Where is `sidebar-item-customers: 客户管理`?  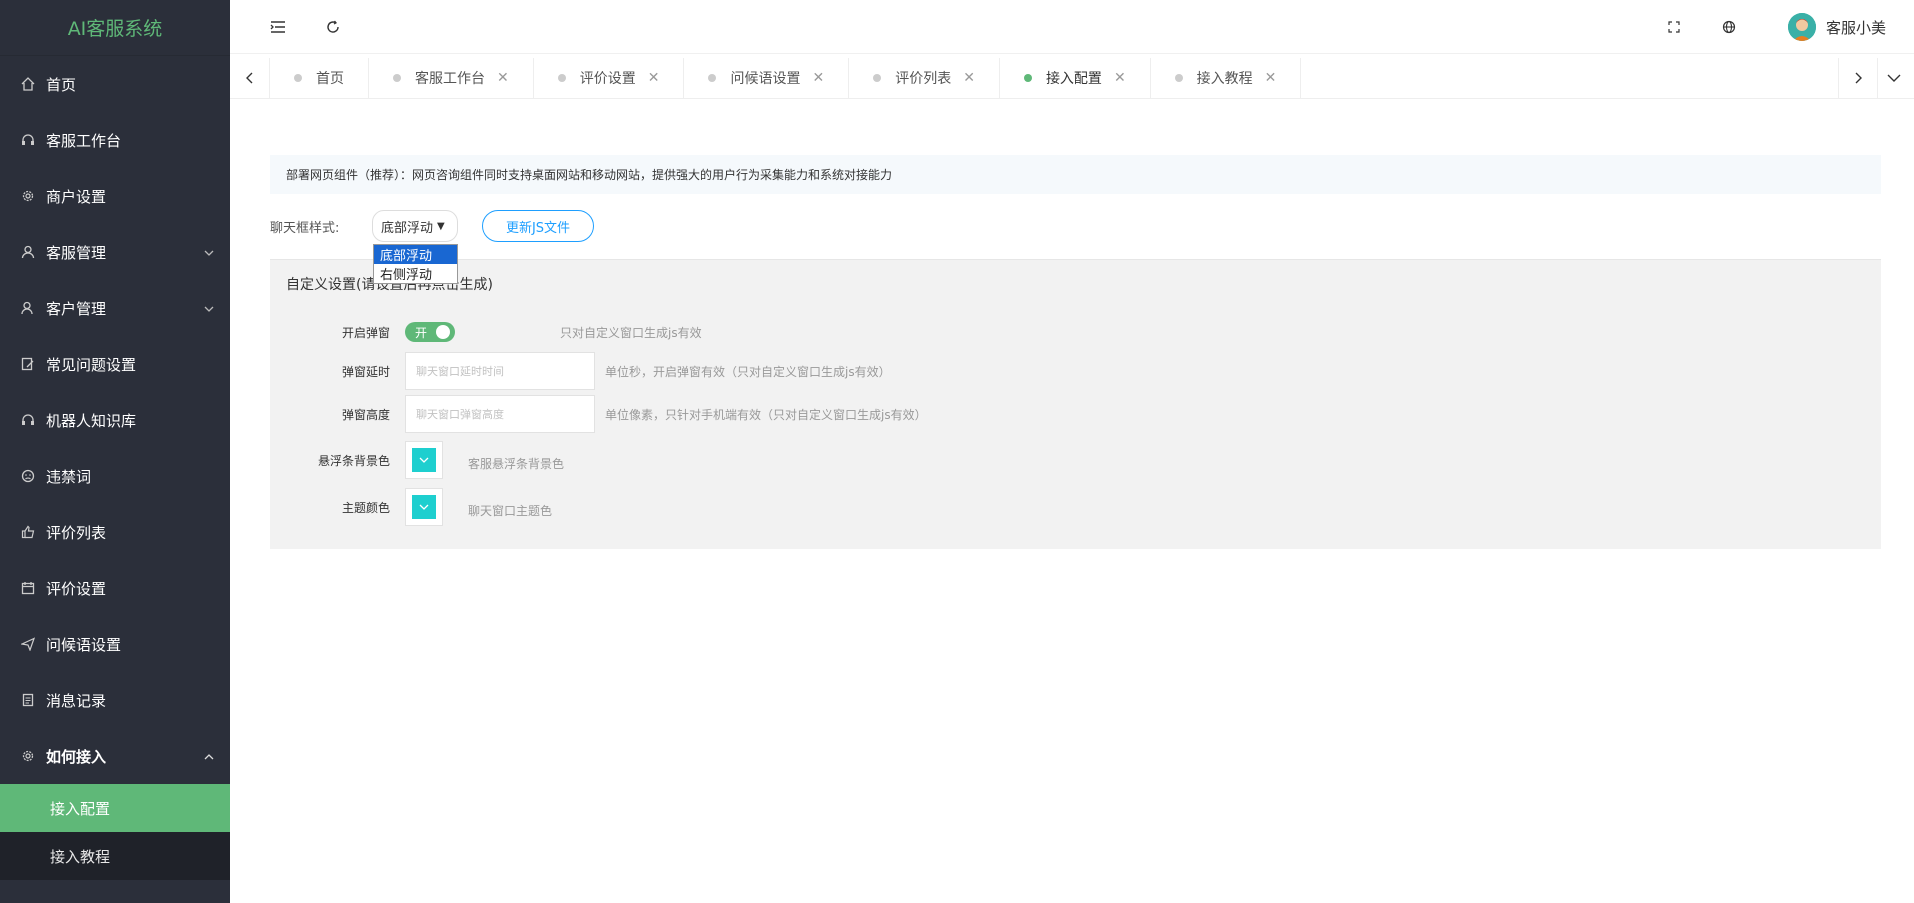 sidebar-item-customers: 客户管理 is located at coordinates (115, 308).